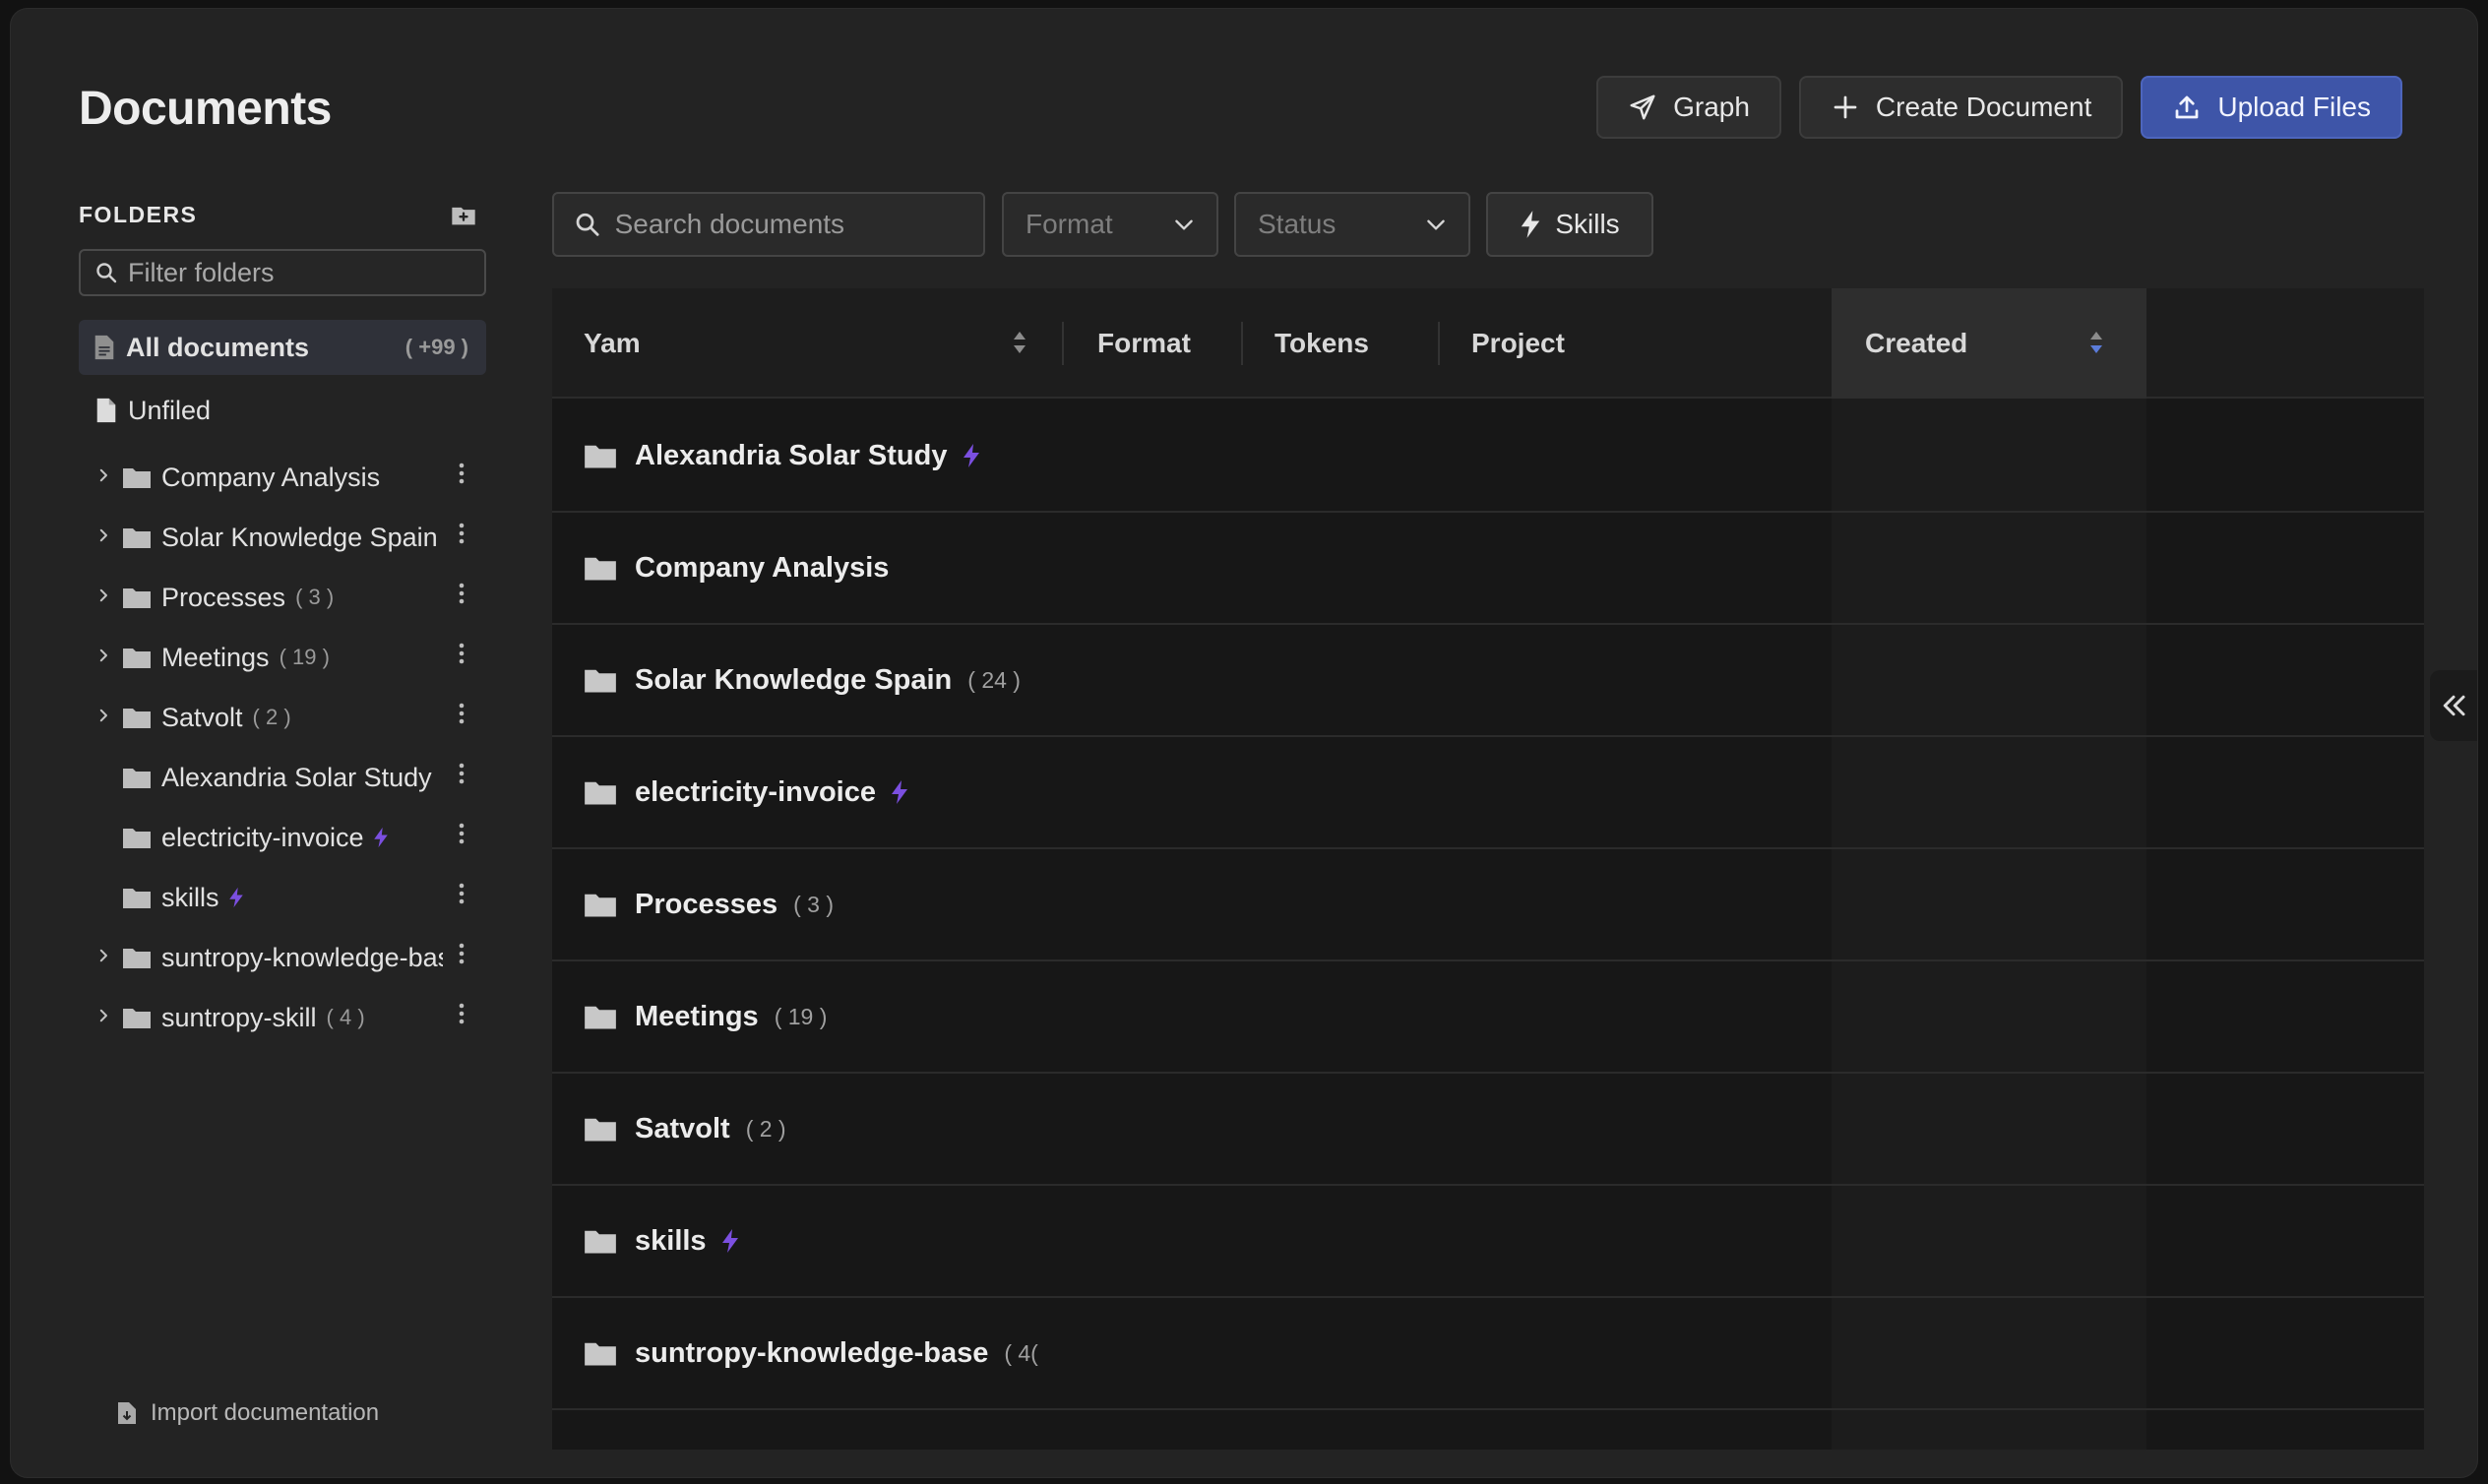  Describe the element at coordinates (1488, 1242) in the screenshot. I see `table-row: skills` at that location.